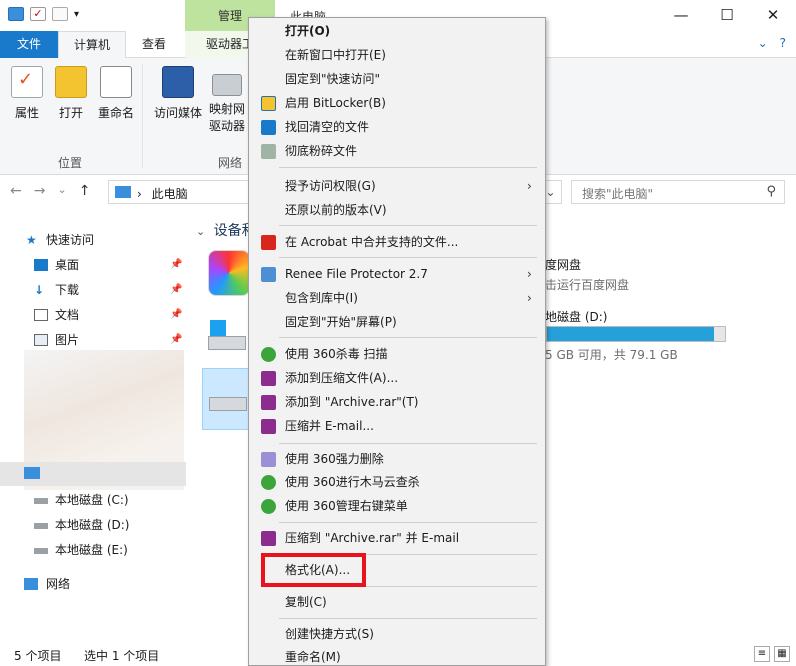 Image resolution: width=796 pixels, height=666 pixels. I want to click on menu-grant-access-label: 授予访问权限(G), so click(330, 186).